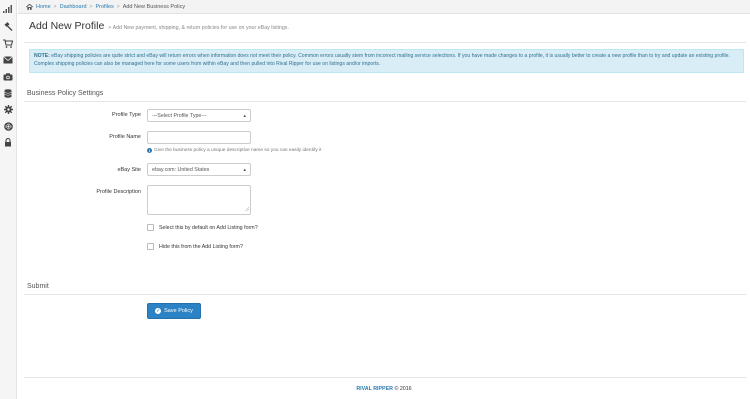  What do you see at coordinates (8, 26) in the screenshot?
I see `gavel-icon` at bounding box center [8, 26].